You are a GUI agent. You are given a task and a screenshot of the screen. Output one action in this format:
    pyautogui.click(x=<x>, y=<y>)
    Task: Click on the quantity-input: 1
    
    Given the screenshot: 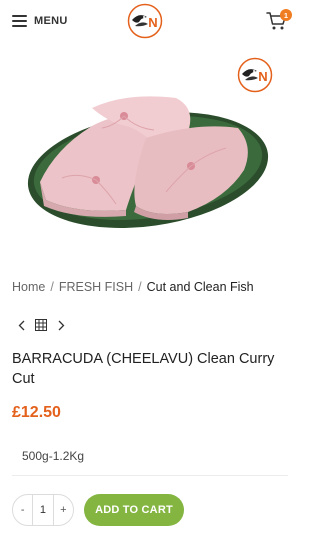 What is the action you would take?
    pyautogui.click(x=43, y=510)
    